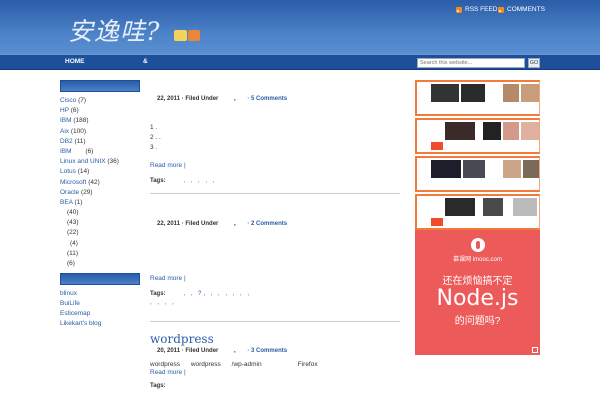 The image size is (600, 400). What do you see at coordinates (535, 350) in the screenshot?
I see `ad-close-icon` at bounding box center [535, 350].